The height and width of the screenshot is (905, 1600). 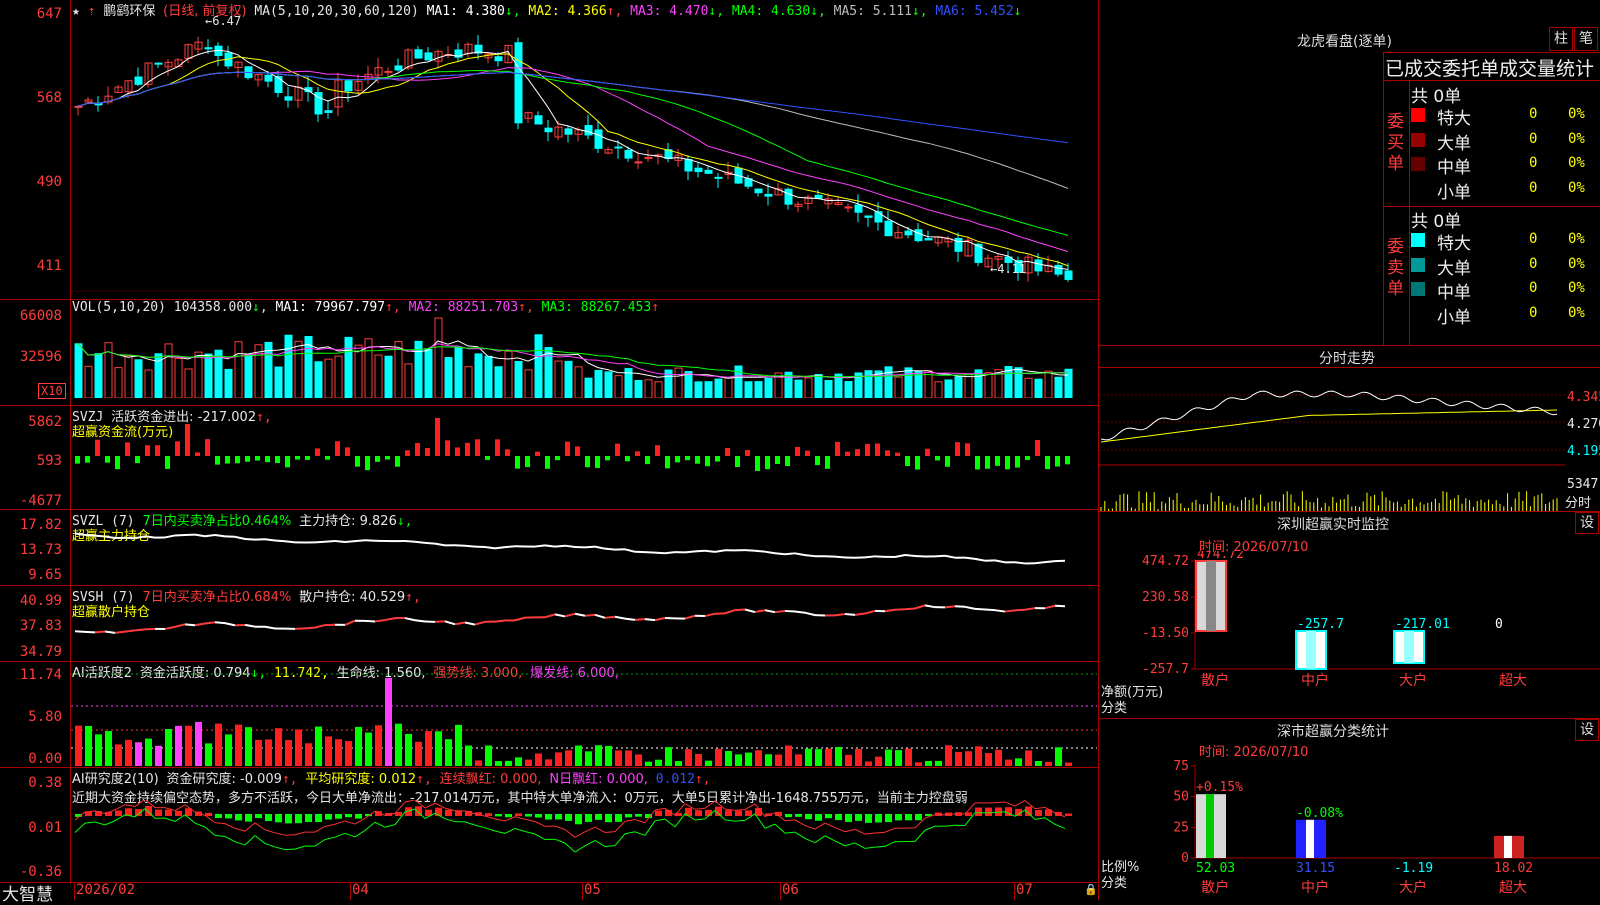 I want to click on y-tick: 37.83, so click(x=31, y=626).